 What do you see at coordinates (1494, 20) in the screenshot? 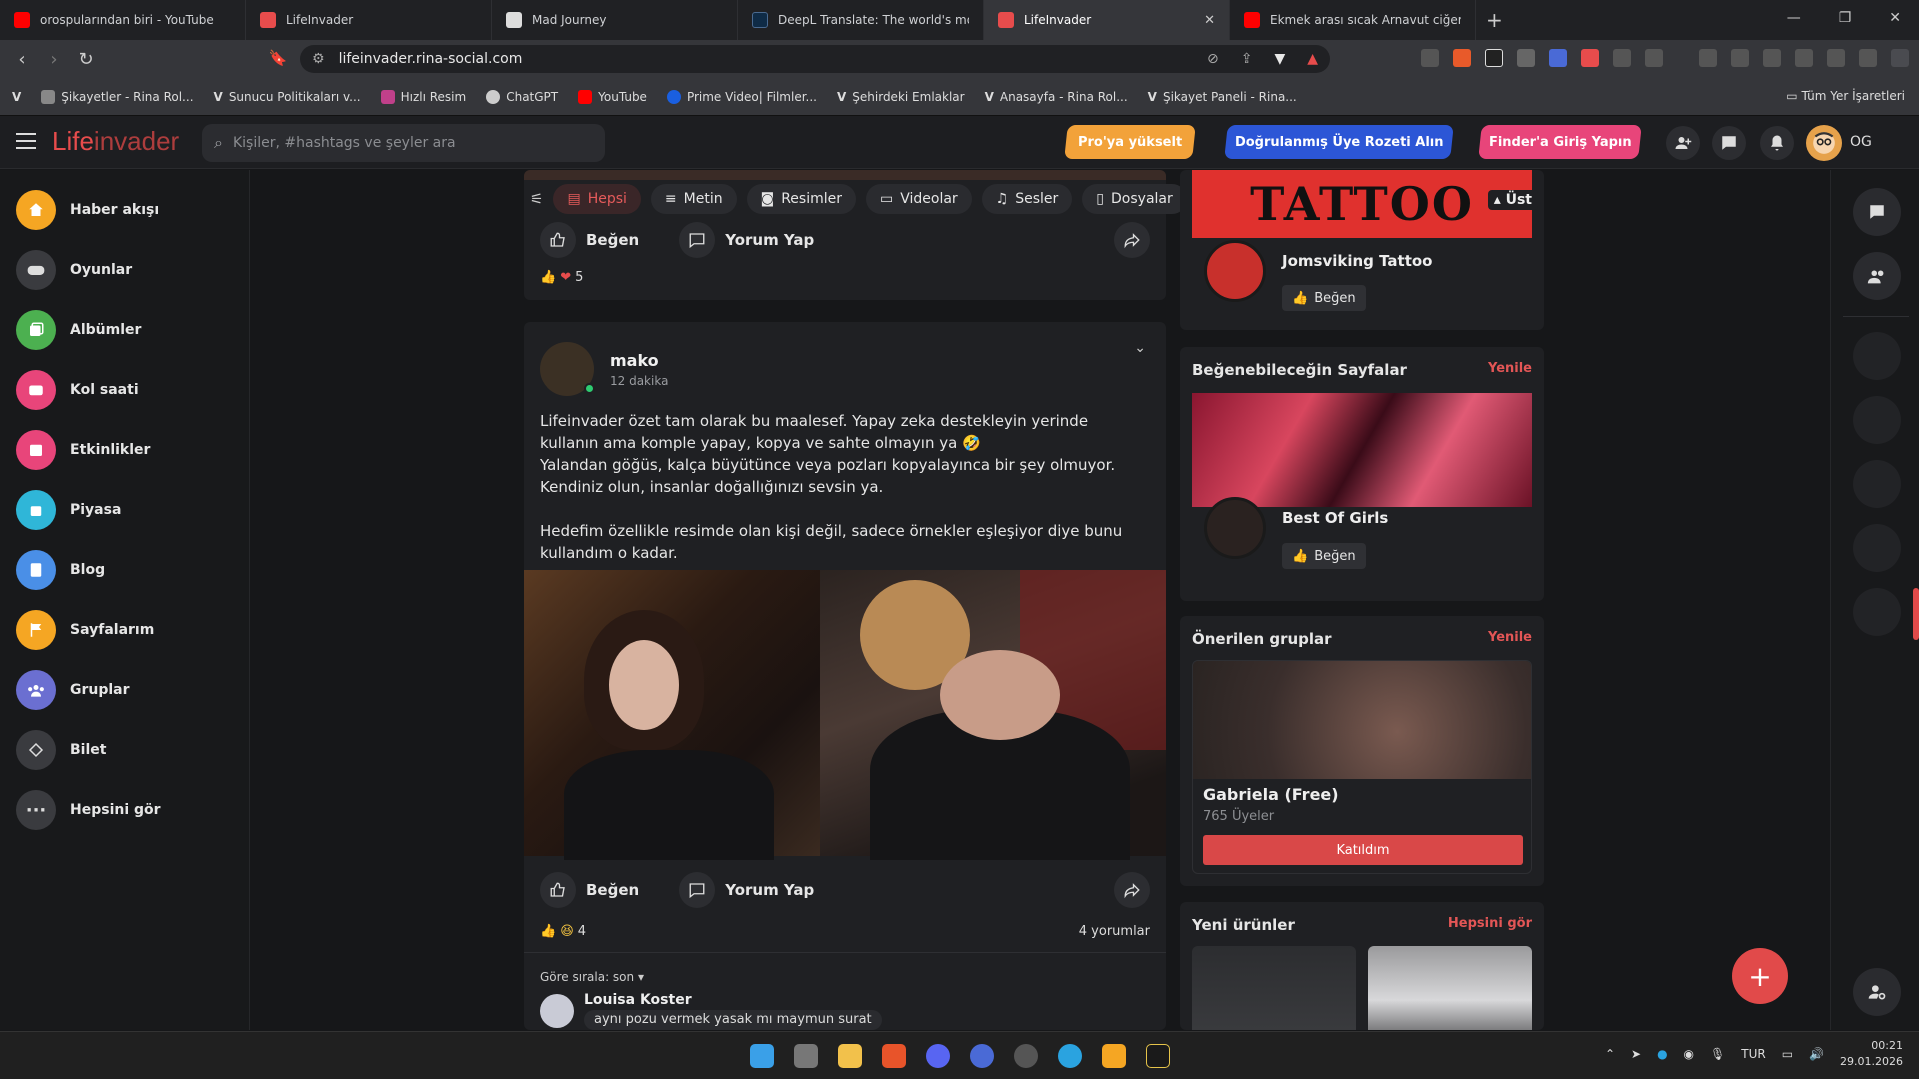
I see `new-tab-icon: +` at bounding box center [1494, 20].